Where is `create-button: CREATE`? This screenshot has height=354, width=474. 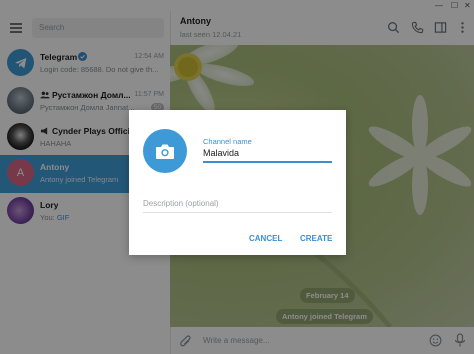 create-button: CREATE is located at coordinates (316, 238).